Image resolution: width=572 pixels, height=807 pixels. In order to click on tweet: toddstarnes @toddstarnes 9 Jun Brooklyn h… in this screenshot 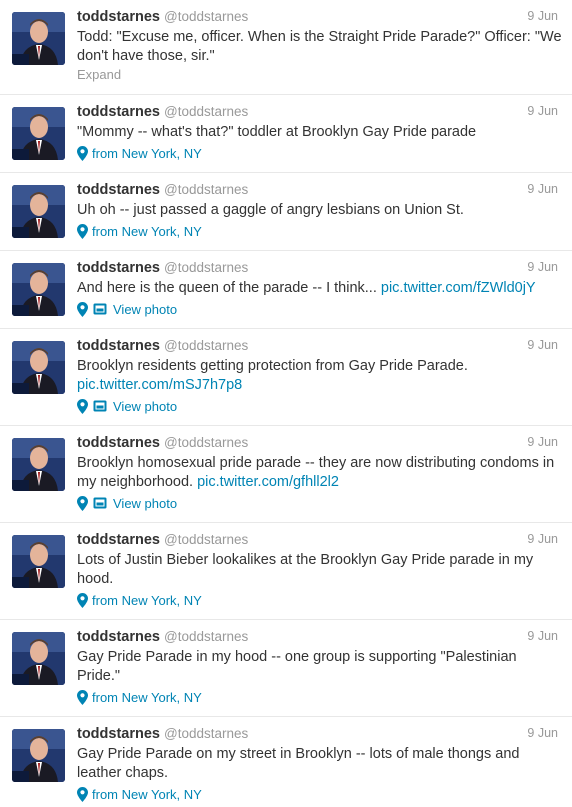, I will do `click(286, 474)`.